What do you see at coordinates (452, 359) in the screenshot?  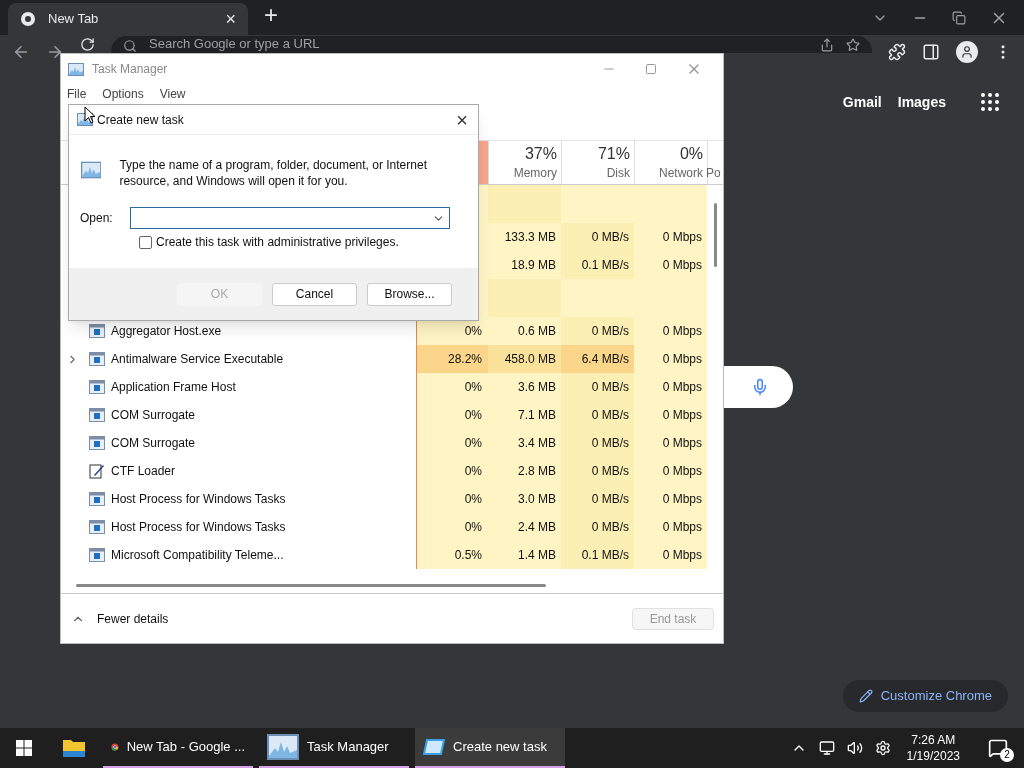 I see `table-cell: 28.2%` at bounding box center [452, 359].